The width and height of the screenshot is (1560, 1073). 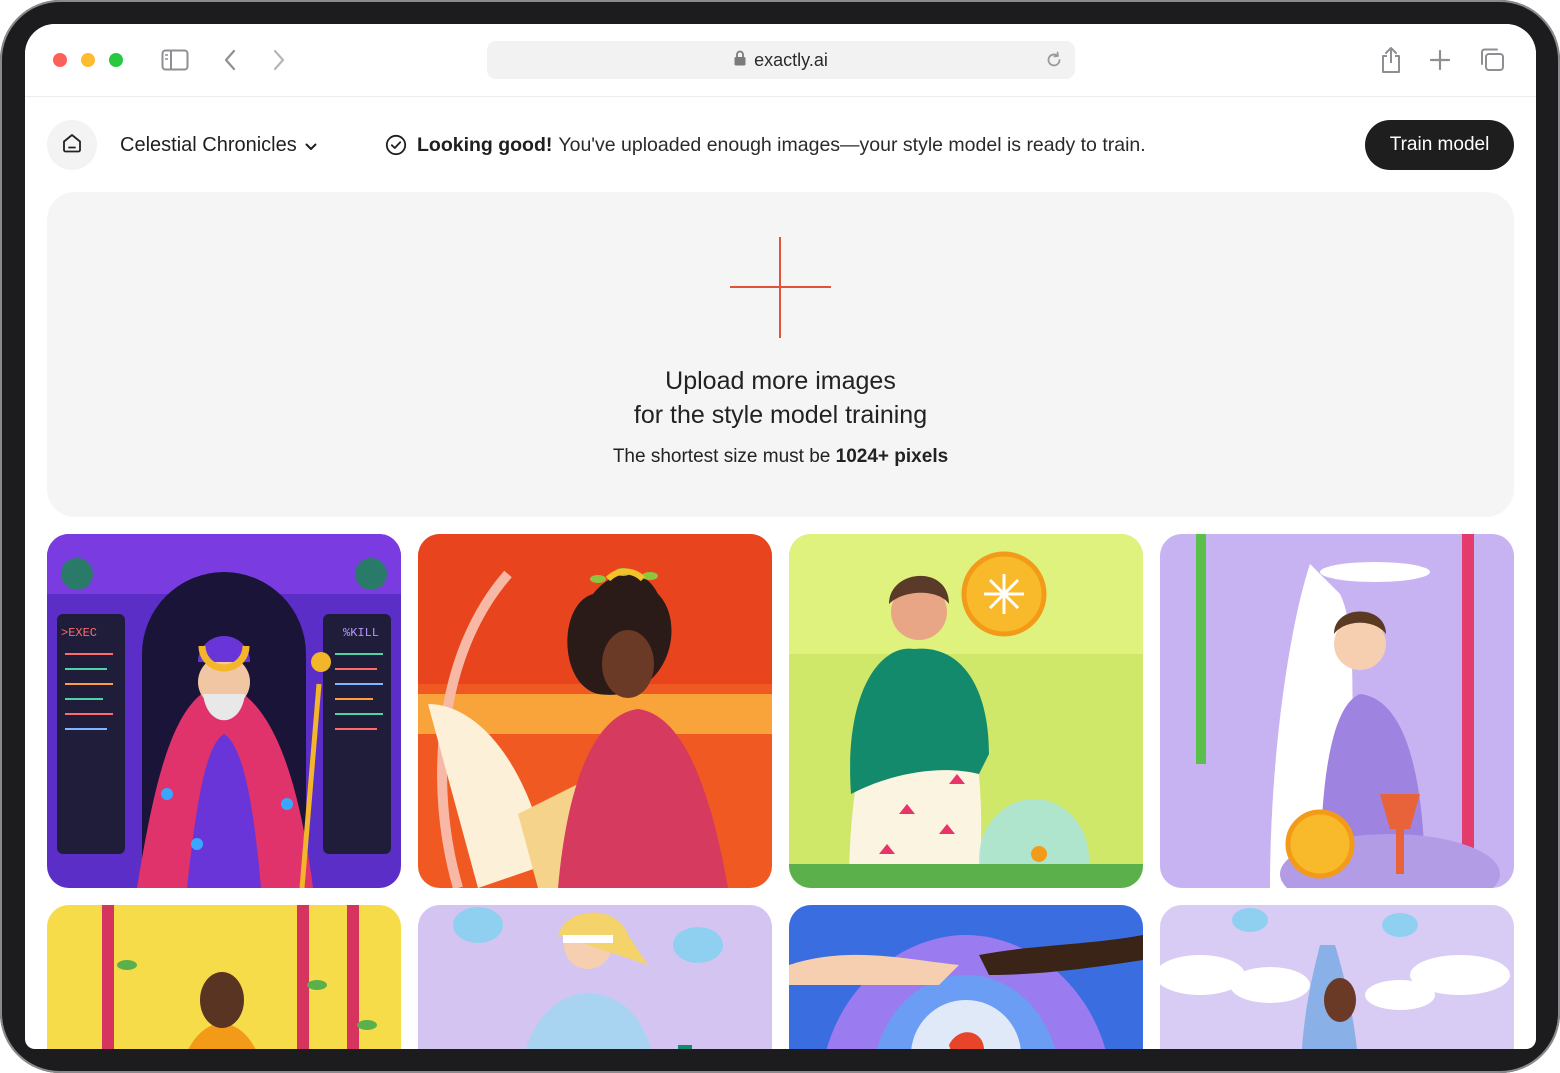 What do you see at coordinates (485, 144) in the screenshot?
I see `status-bold: Looking good!` at bounding box center [485, 144].